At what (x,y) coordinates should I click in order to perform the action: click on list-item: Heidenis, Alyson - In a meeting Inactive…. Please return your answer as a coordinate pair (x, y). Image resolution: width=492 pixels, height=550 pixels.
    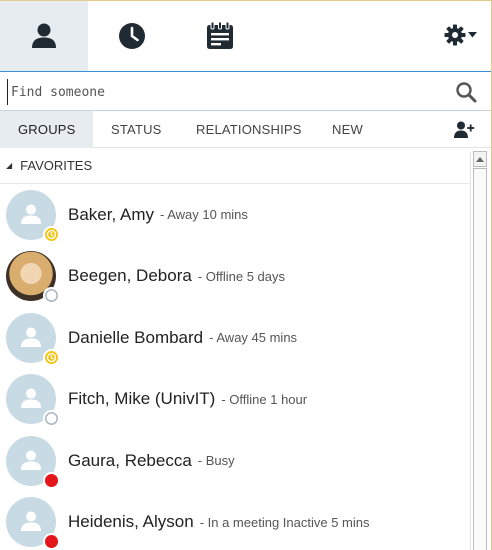
    Looking at the image, I should click on (235, 521).